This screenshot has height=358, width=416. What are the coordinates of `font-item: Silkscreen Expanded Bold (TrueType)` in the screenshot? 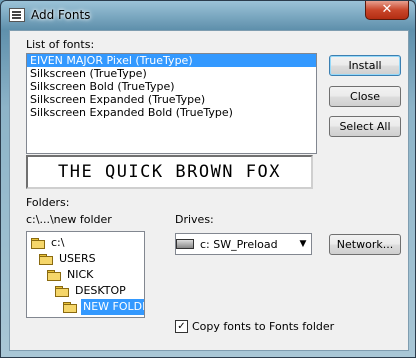 It's located at (171, 112).